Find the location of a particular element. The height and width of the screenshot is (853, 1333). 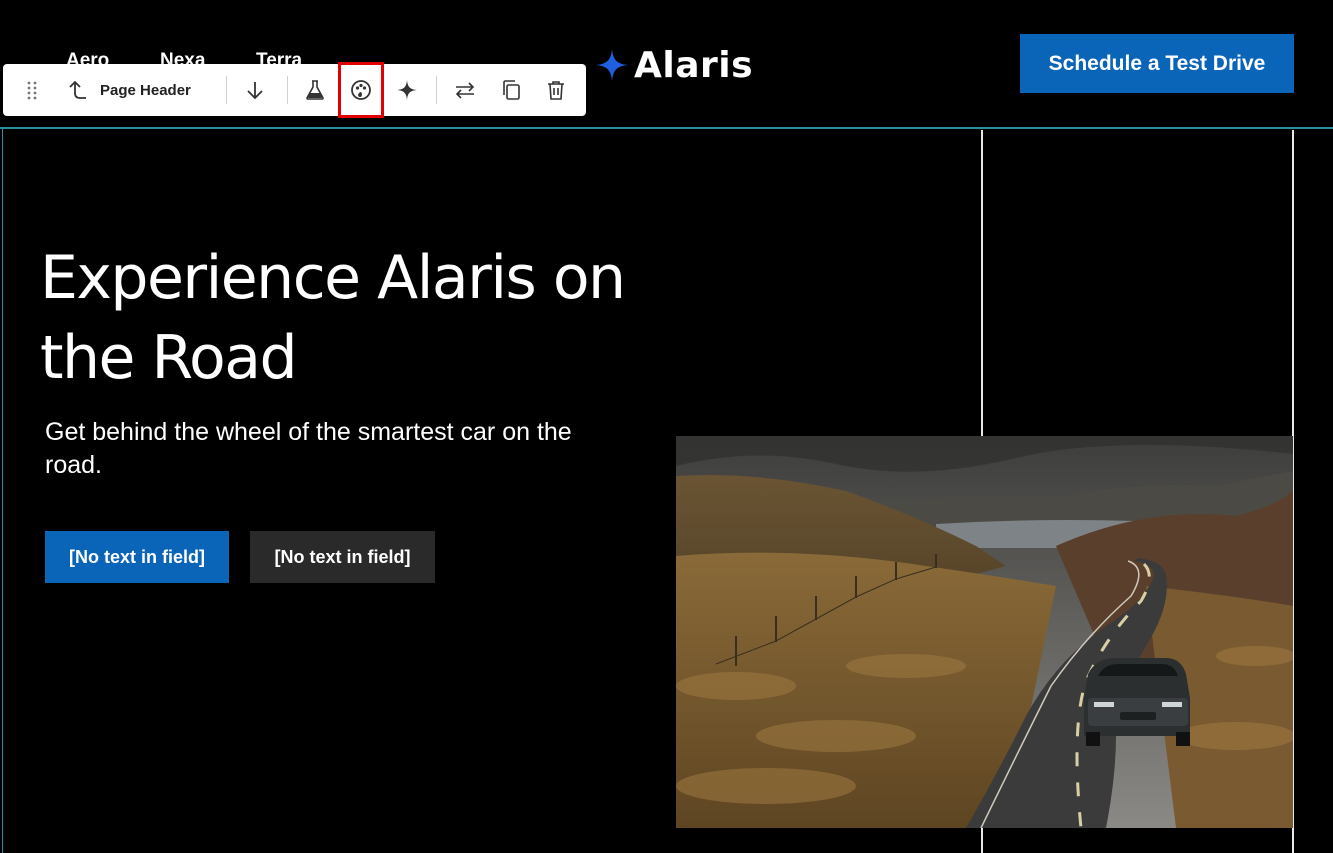

test-button is located at coordinates (315, 90).